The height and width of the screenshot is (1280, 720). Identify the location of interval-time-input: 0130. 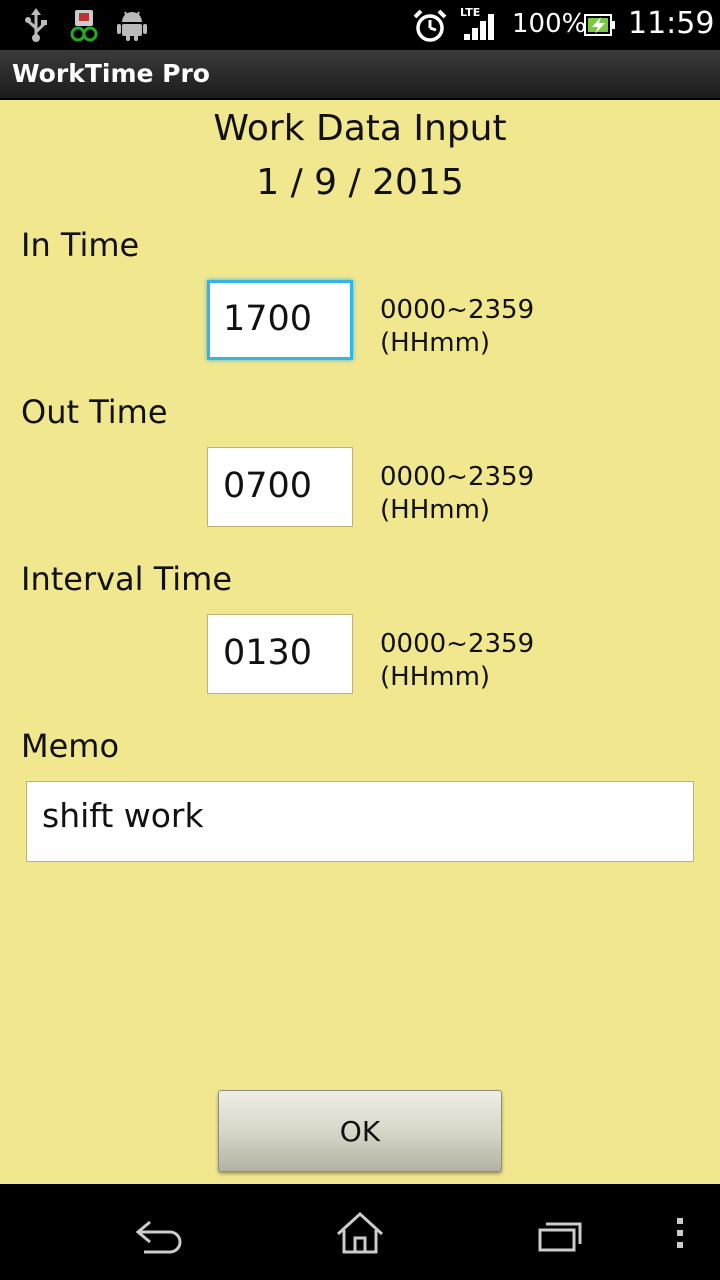
(280, 654).